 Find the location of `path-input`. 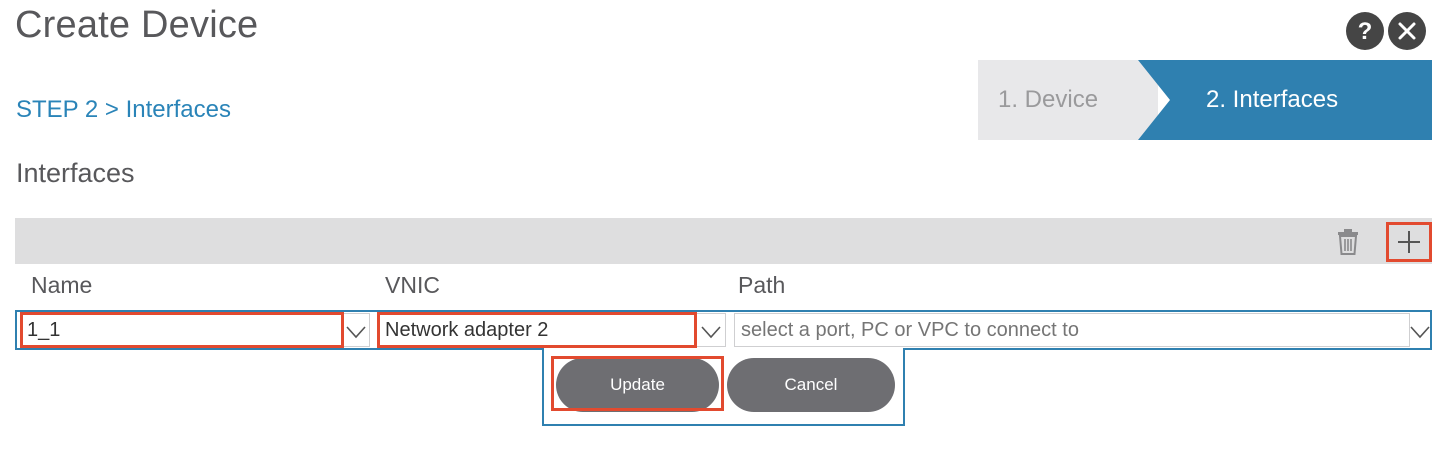

path-input is located at coordinates (1072, 330).